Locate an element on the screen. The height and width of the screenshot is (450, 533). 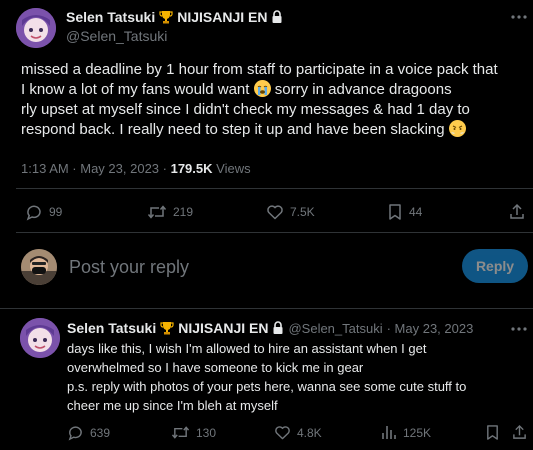
tweet-text-line: sorry in advance dragoons is located at coordinates (363, 89).